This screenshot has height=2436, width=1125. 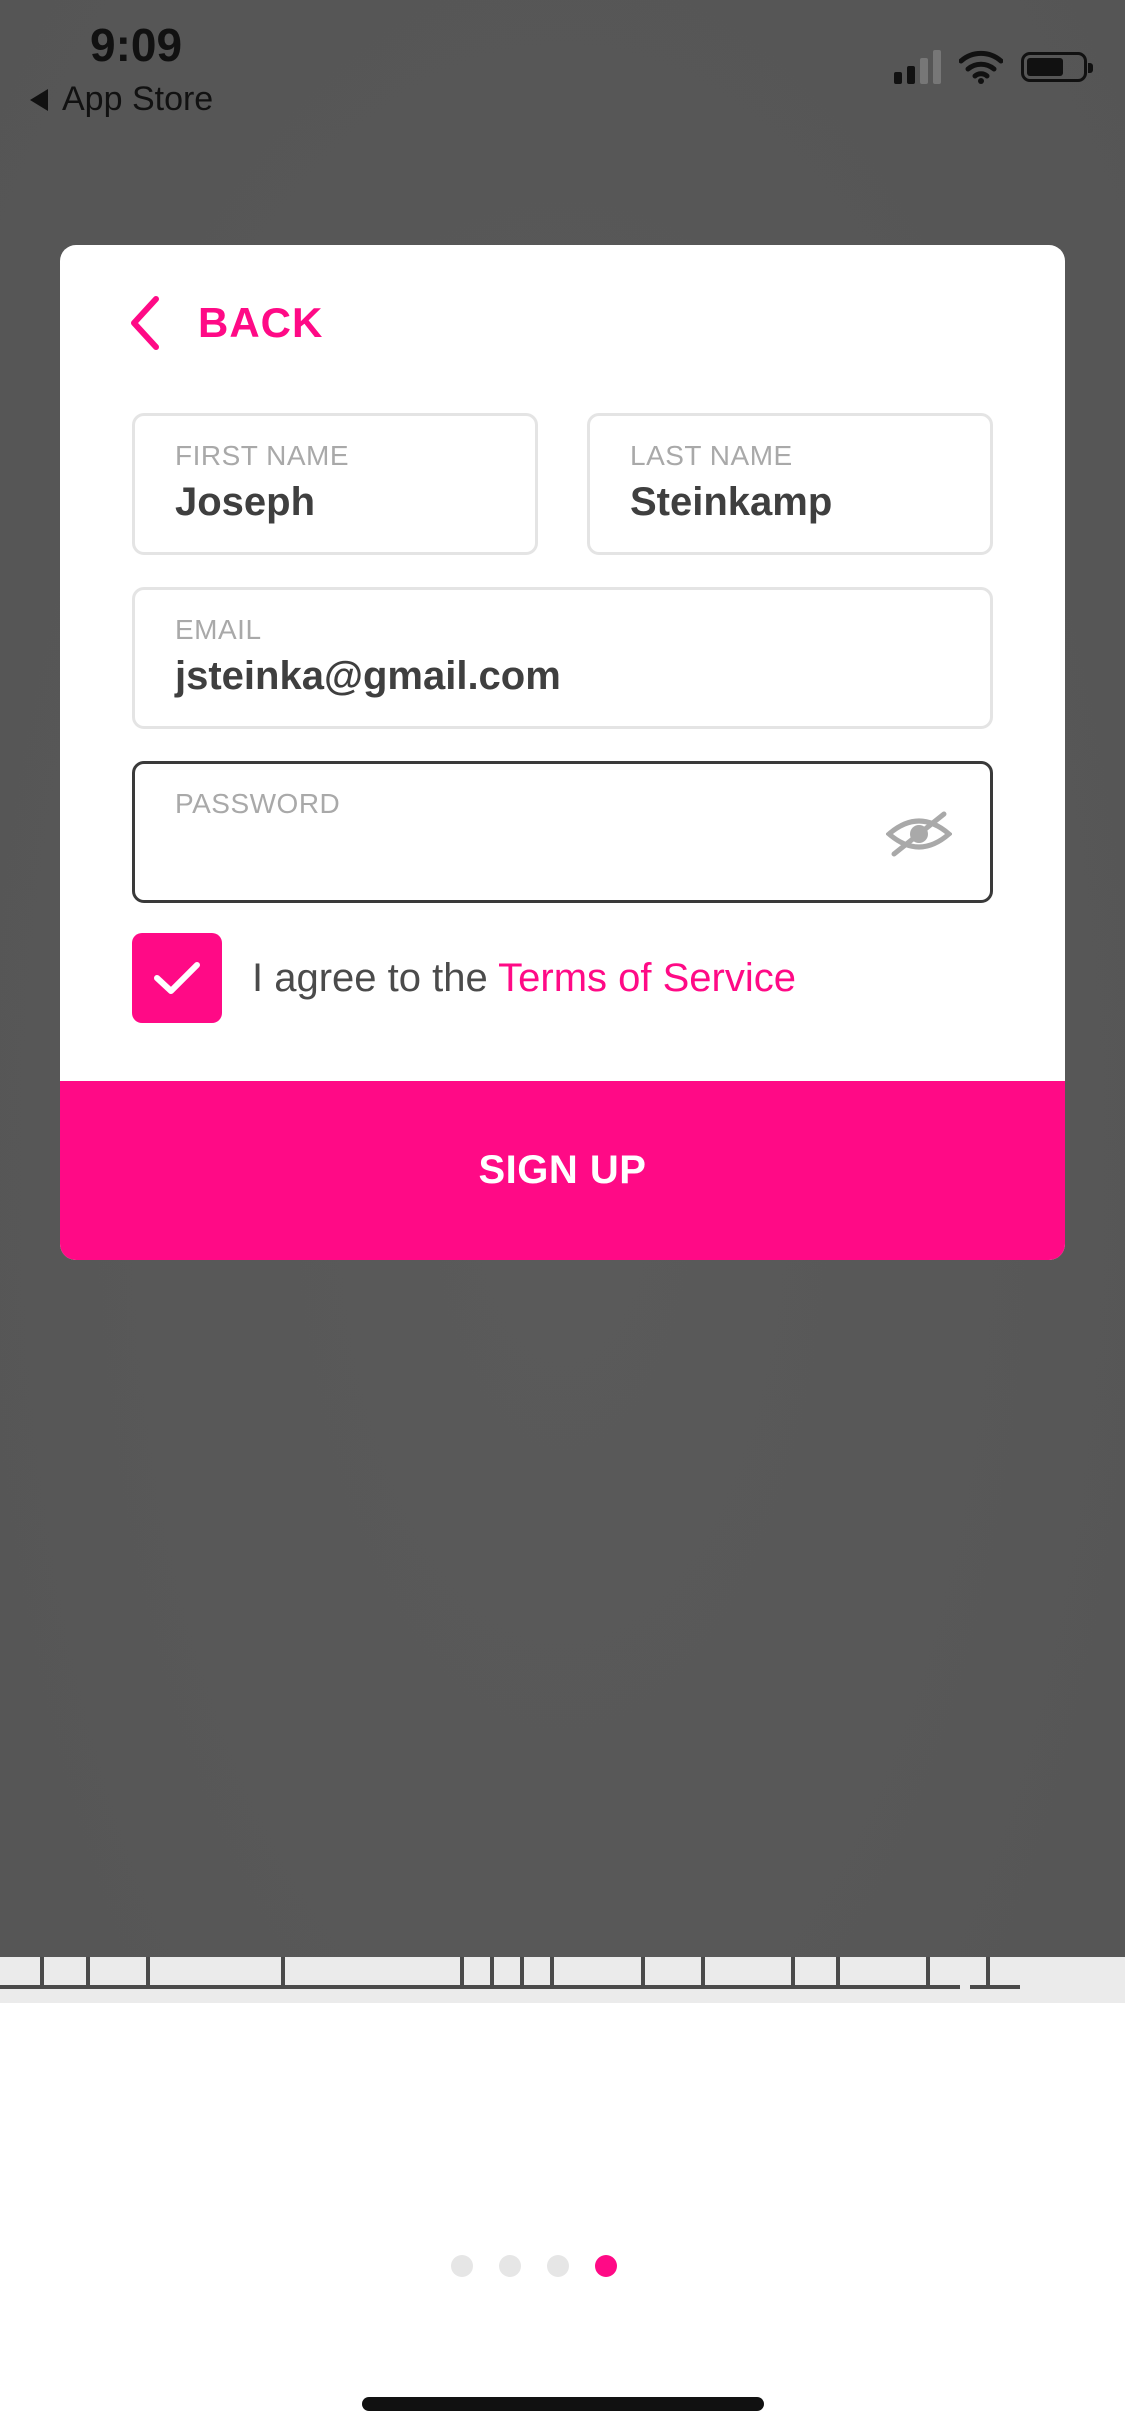 I want to click on eye-off-icon, so click(x=919, y=834).